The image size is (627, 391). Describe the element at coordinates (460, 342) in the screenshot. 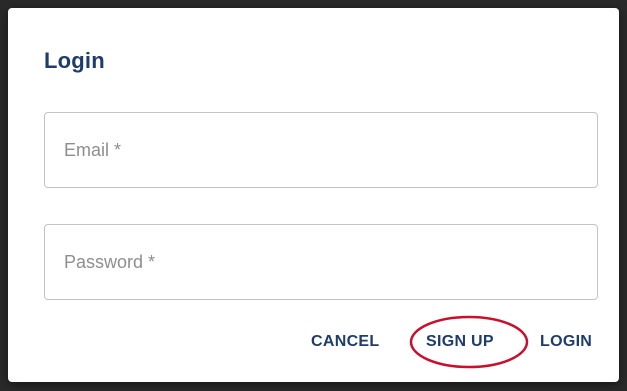

I see `sign-up-button: SIGN UP` at that location.